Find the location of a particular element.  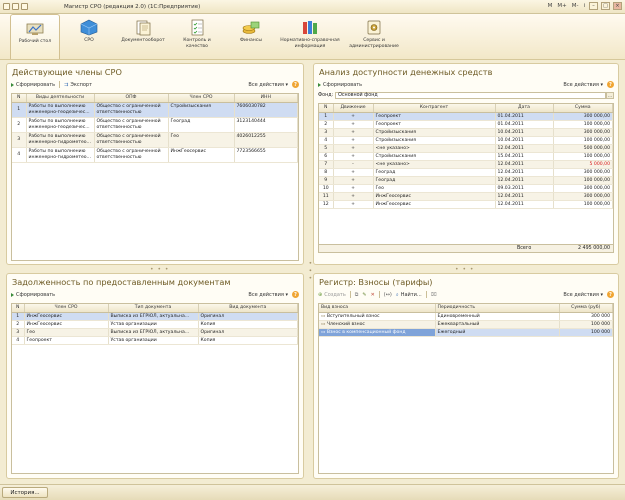

section-control: Контроль и качество is located at coordinates (197, 36).